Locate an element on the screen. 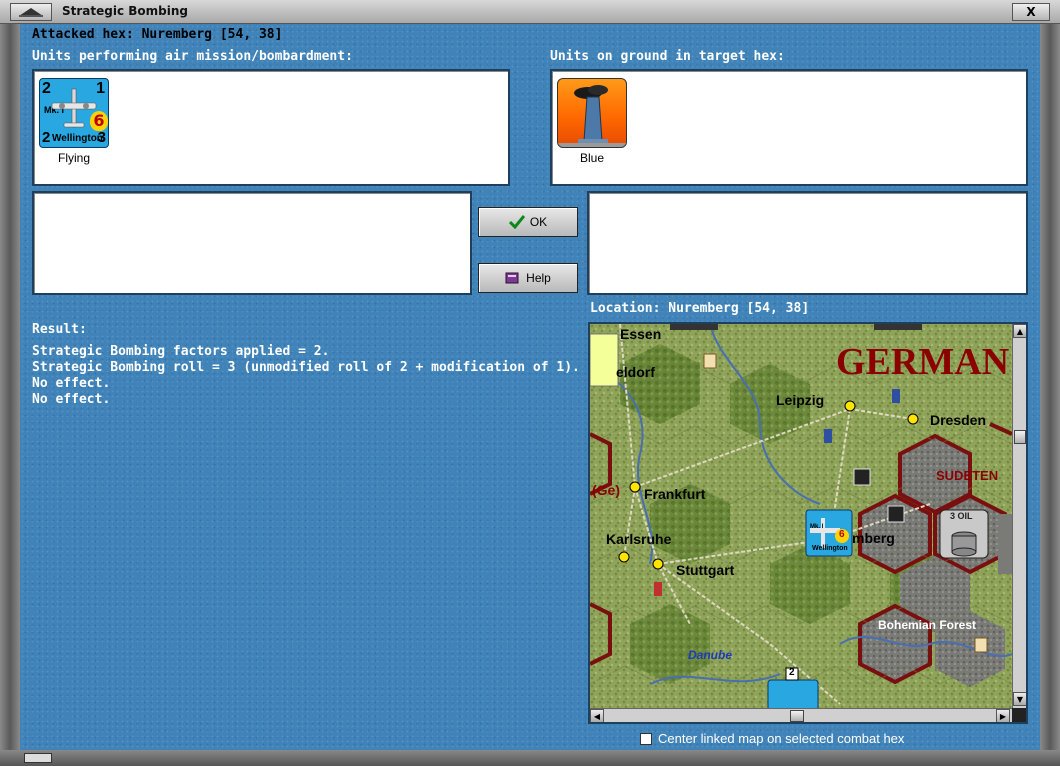 The height and width of the screenshot is (766, 1060). map-horizontal-scrollbar: ◀ ▶ is located at coordinates (801, 715).